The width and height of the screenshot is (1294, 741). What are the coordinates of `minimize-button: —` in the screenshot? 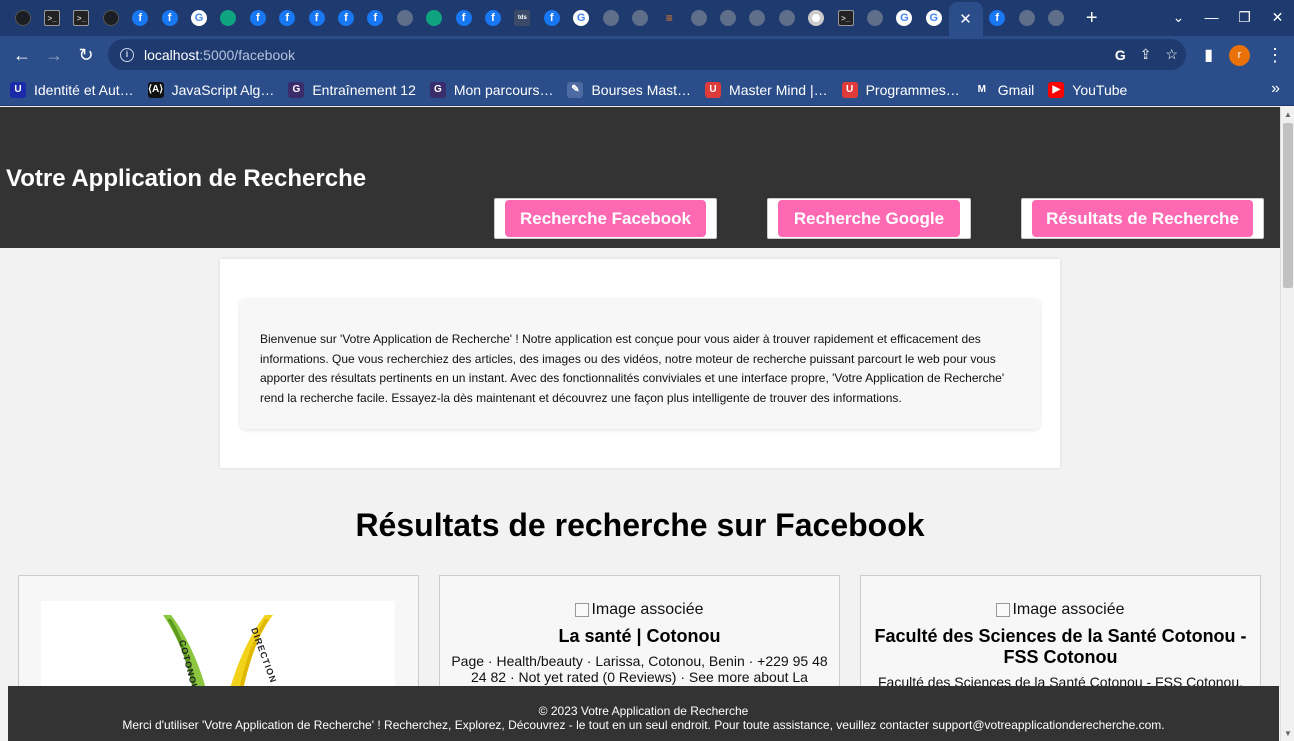 It's located at (1211, 17).